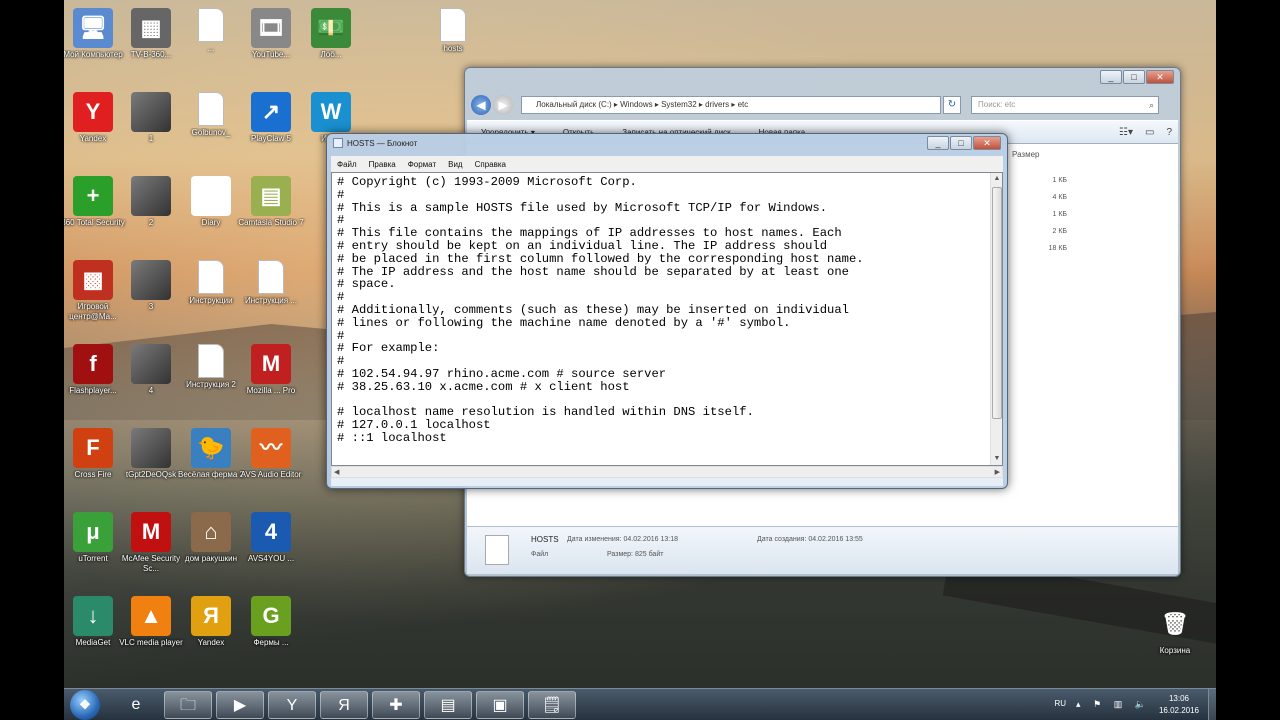 The image size is (1280, 720). What do you see at coordinates (85, 705) in the screenshot?
I see `start-button: ❖` at bounding box center [85, 705].